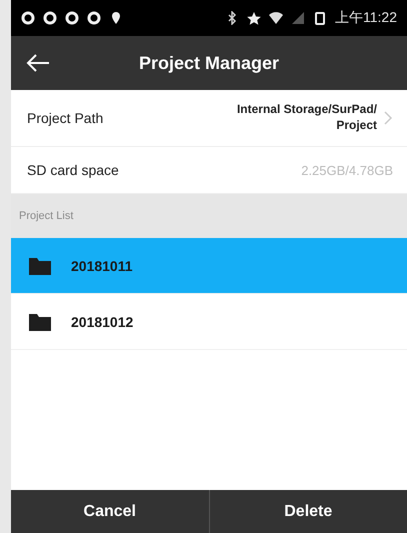 This screenshot has width=407, height=533. What do you see at coordinates (46, 216) in the screenshot?
I see `section-header: Project List` at bounding box center [46, 216].